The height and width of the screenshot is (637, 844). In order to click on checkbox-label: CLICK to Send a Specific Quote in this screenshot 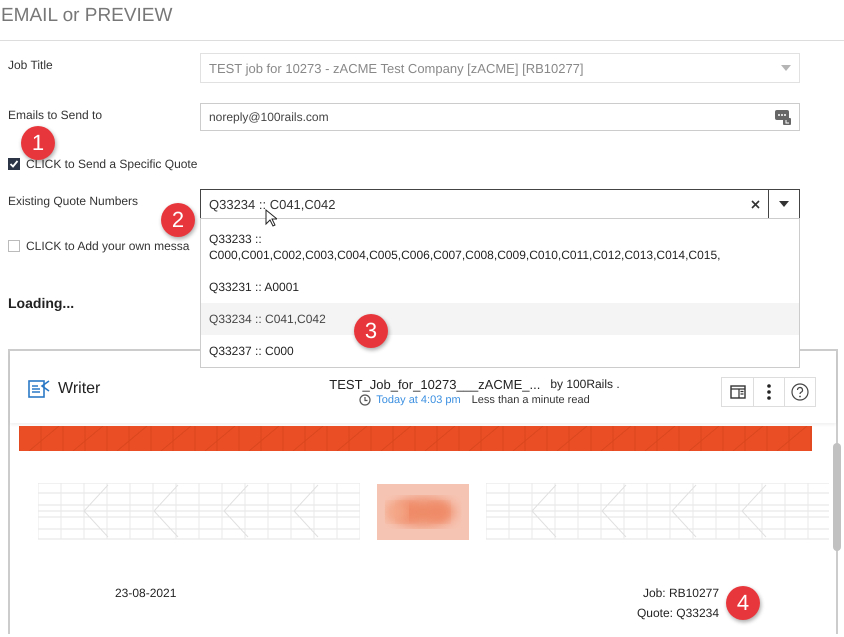, I will do `click(112, 164)`.